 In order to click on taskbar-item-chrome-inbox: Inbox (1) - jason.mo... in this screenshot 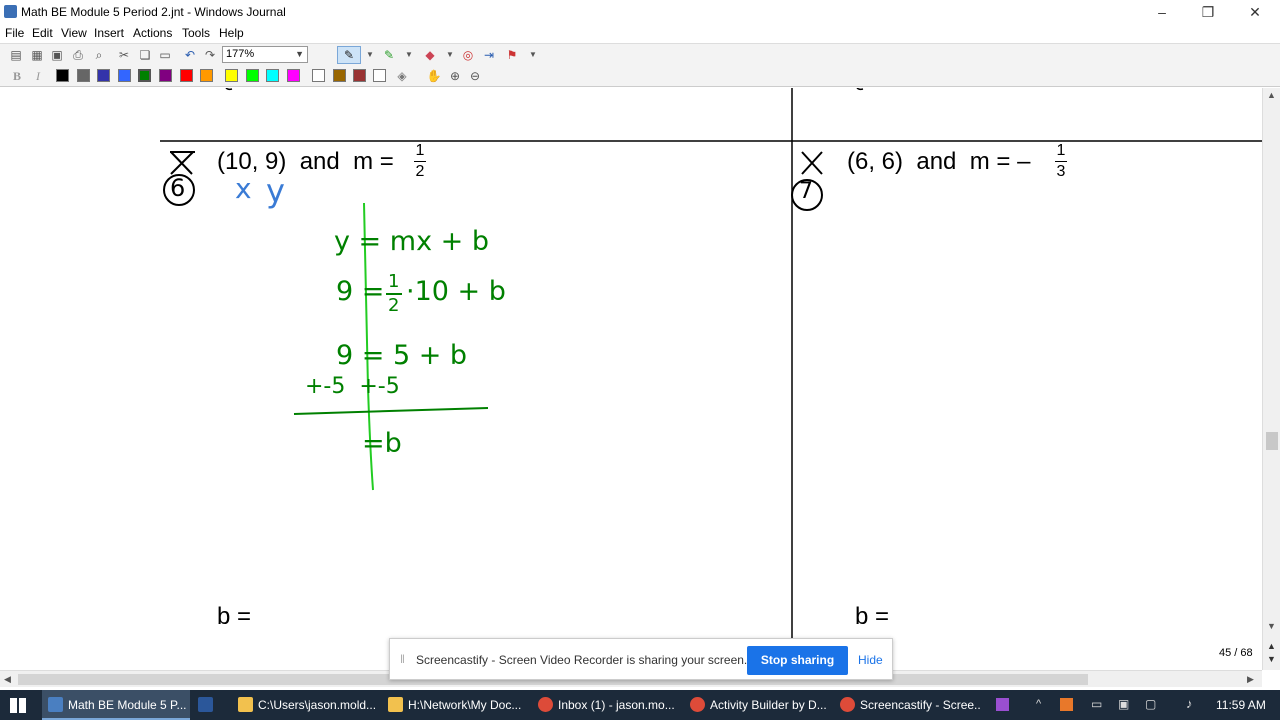, I will do `click(606, 705)`.